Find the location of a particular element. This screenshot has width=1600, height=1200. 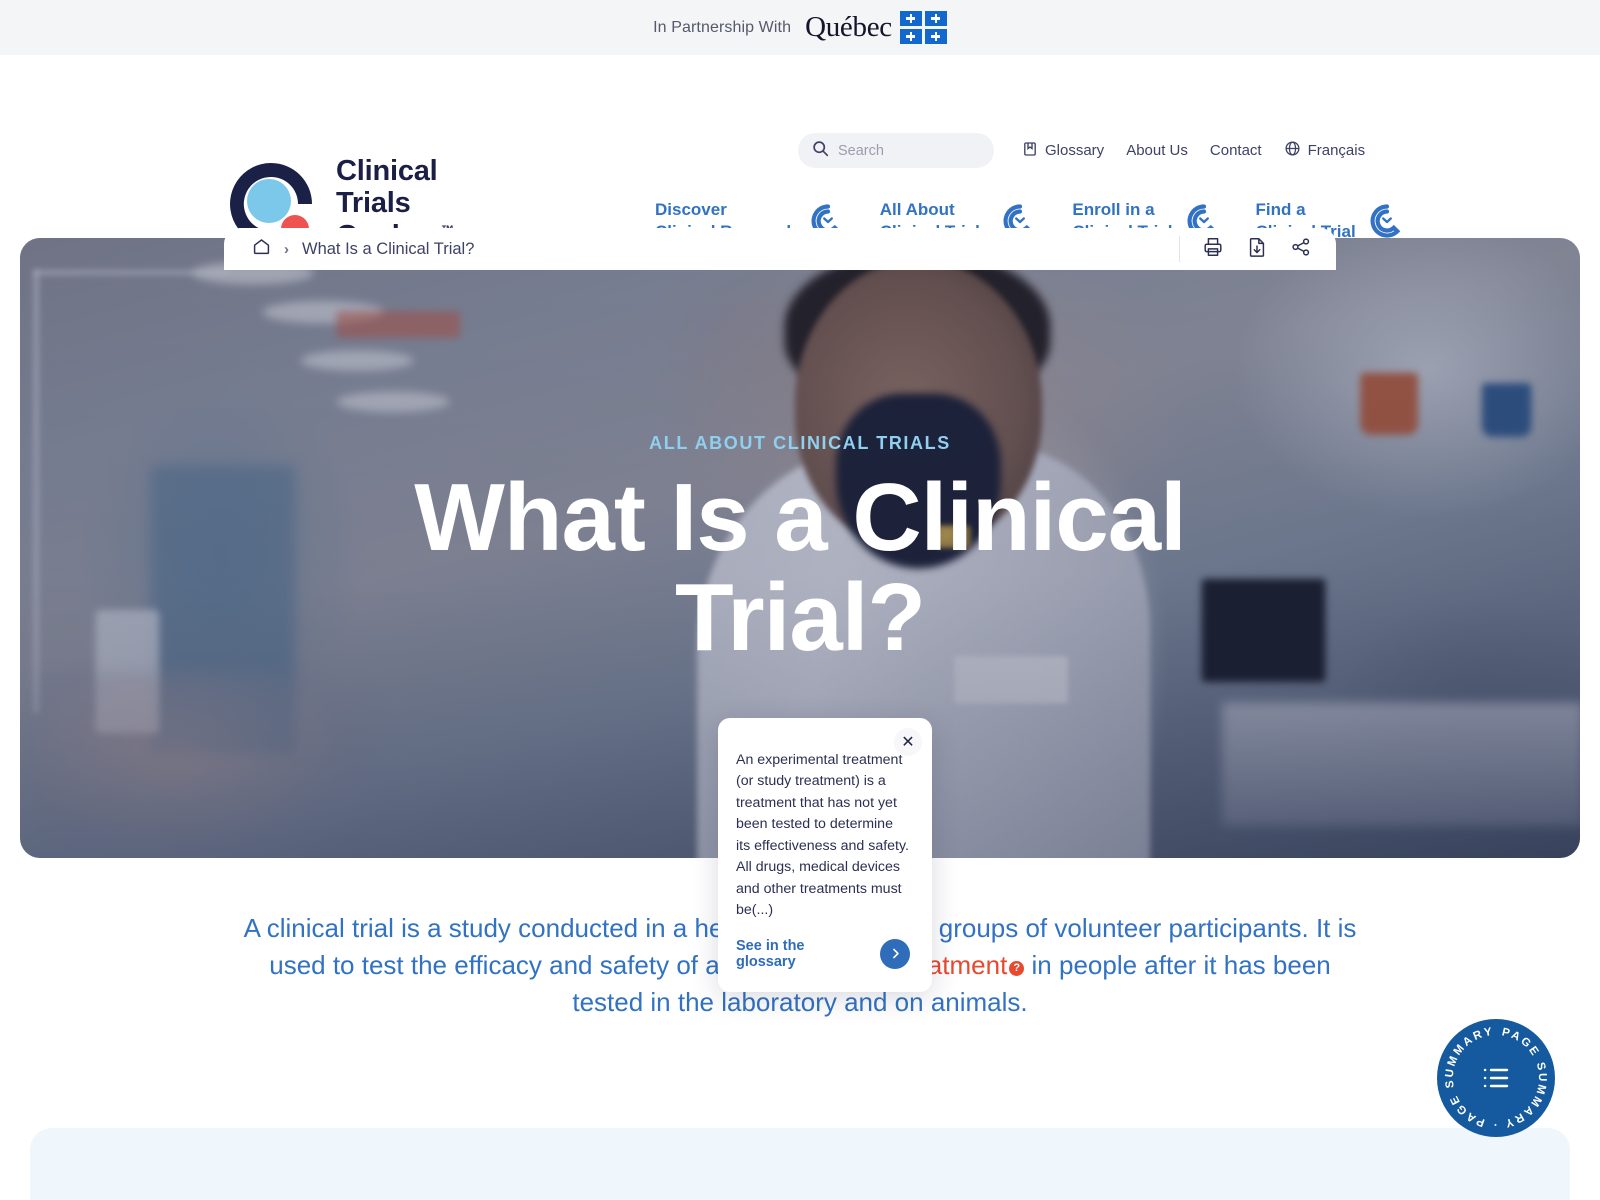

book-icon is located at coordinates (1030, 151).